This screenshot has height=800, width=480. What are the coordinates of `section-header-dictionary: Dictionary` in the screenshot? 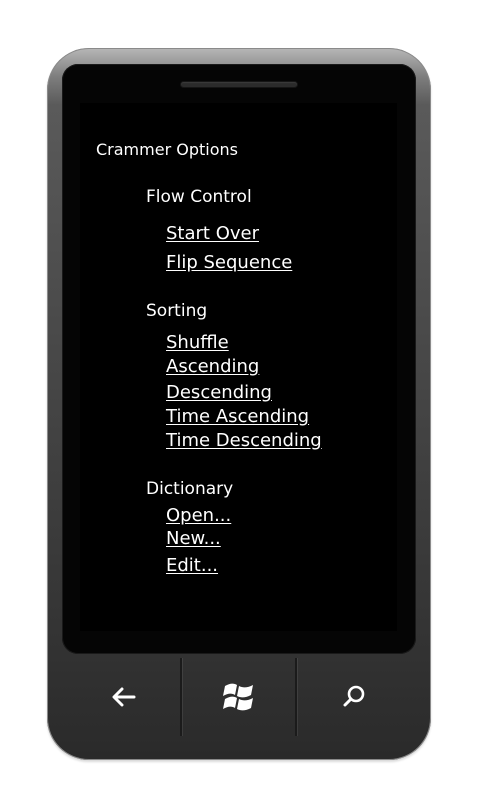 It's located at (190, 489).